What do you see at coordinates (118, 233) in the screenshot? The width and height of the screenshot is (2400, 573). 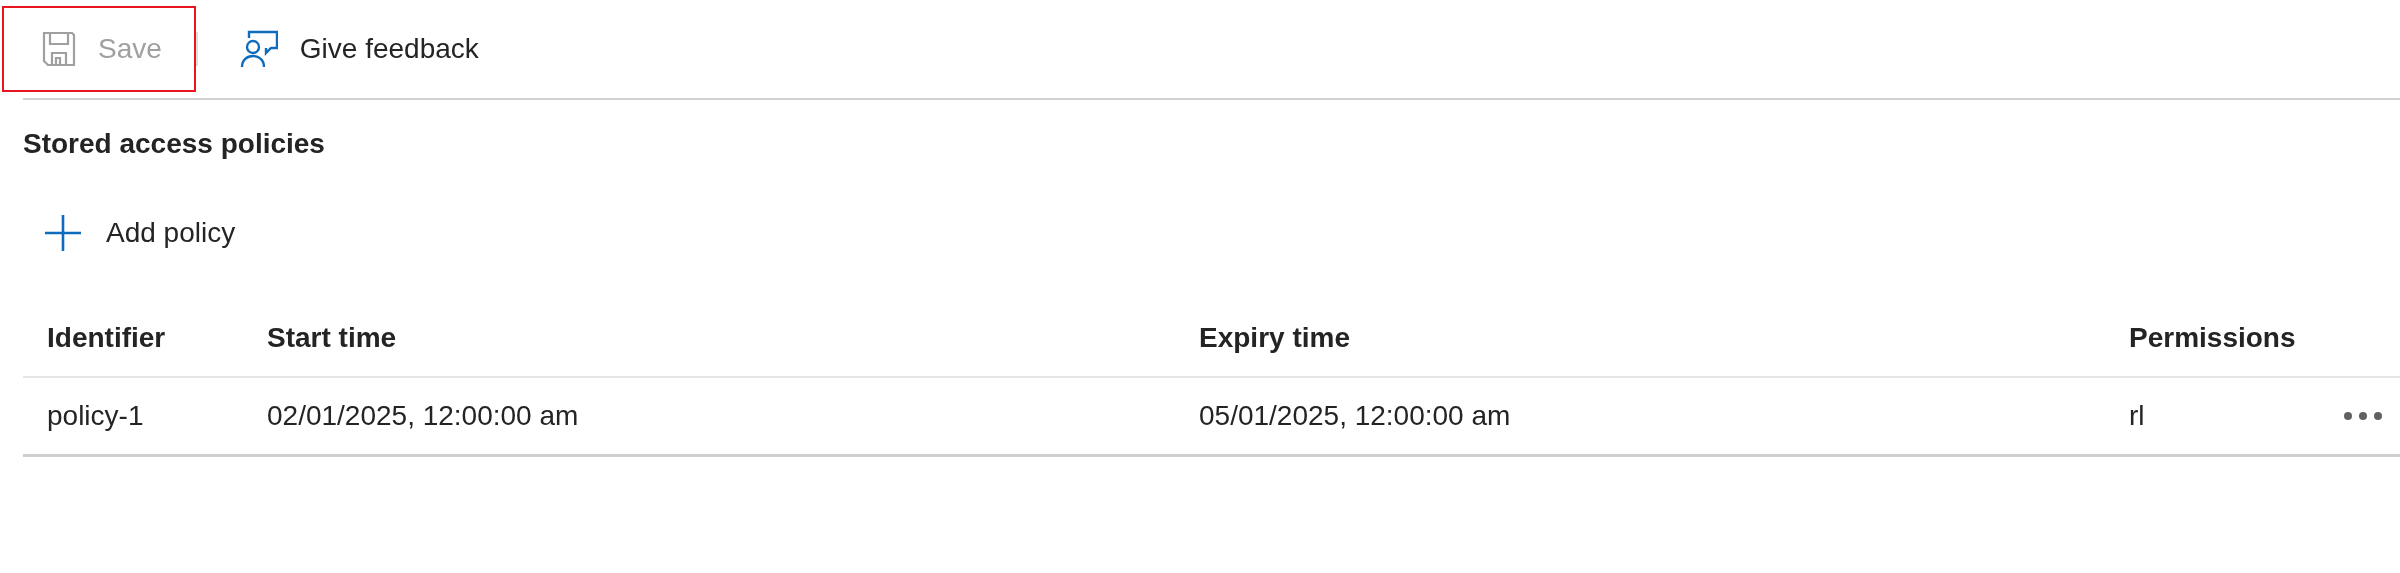 I see `add-policy-button: Add policy` at bounding box center [118, 233].